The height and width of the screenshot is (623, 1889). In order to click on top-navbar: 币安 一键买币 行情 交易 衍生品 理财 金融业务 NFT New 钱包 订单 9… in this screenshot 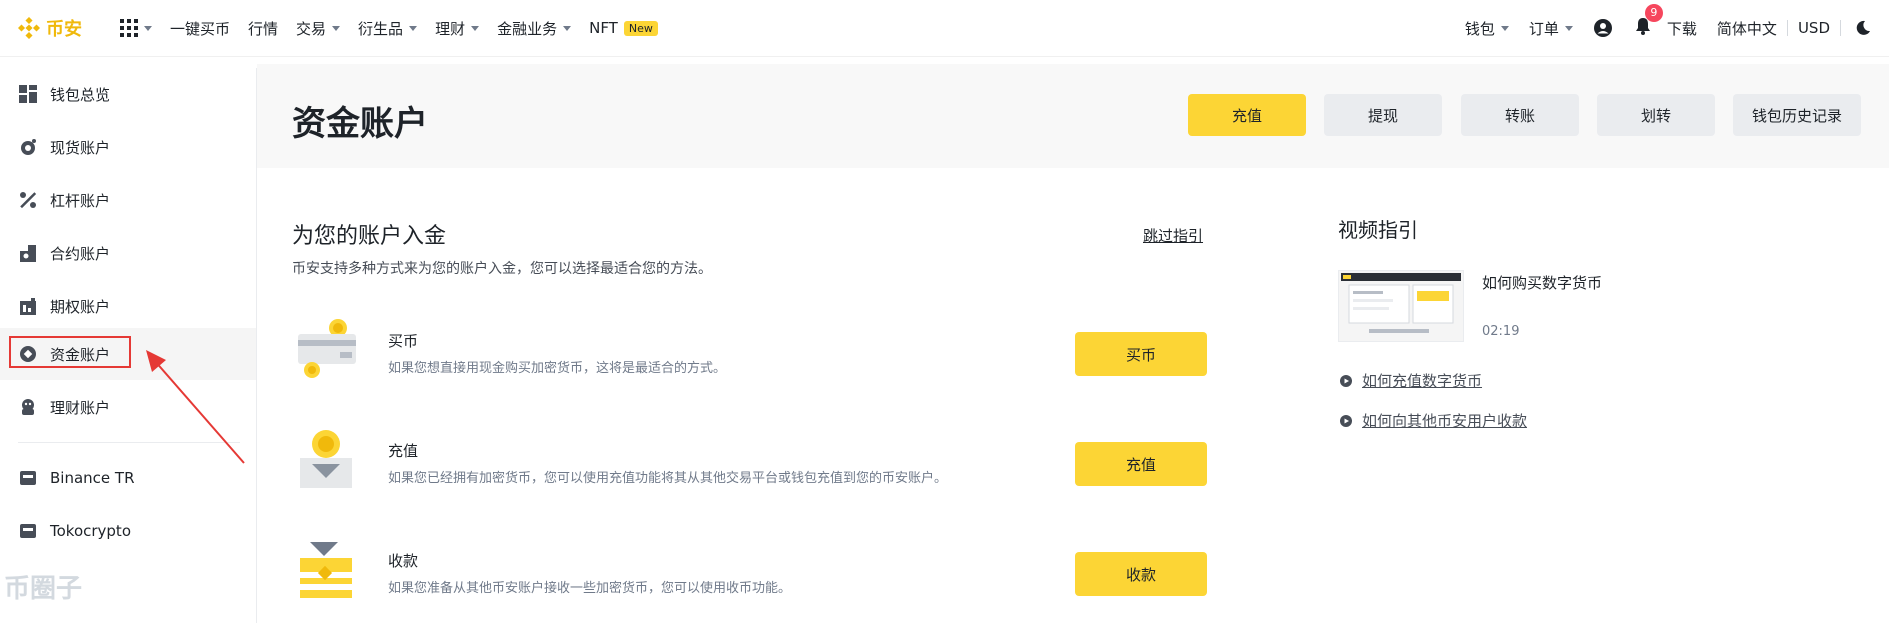, I will do `click(944, 28)`.